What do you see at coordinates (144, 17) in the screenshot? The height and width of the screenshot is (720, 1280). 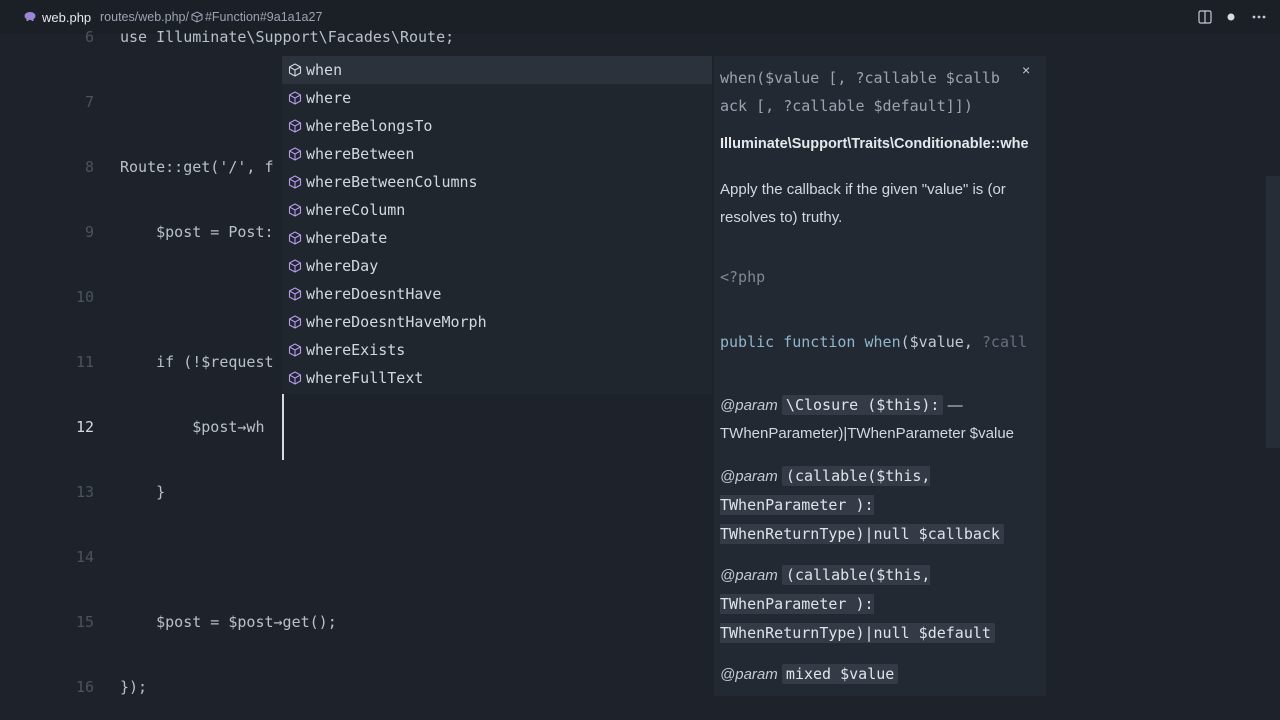 I see `breadcrumb-path: routes/web.php/` at bounding box center [144, 17].